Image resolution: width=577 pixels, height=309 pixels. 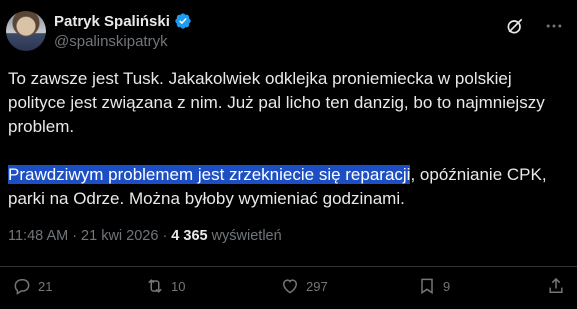 What do you see at coordinates (183, 21) in the screenshot?
I see `verified-badge-icon` at bounding box center [183, 21].